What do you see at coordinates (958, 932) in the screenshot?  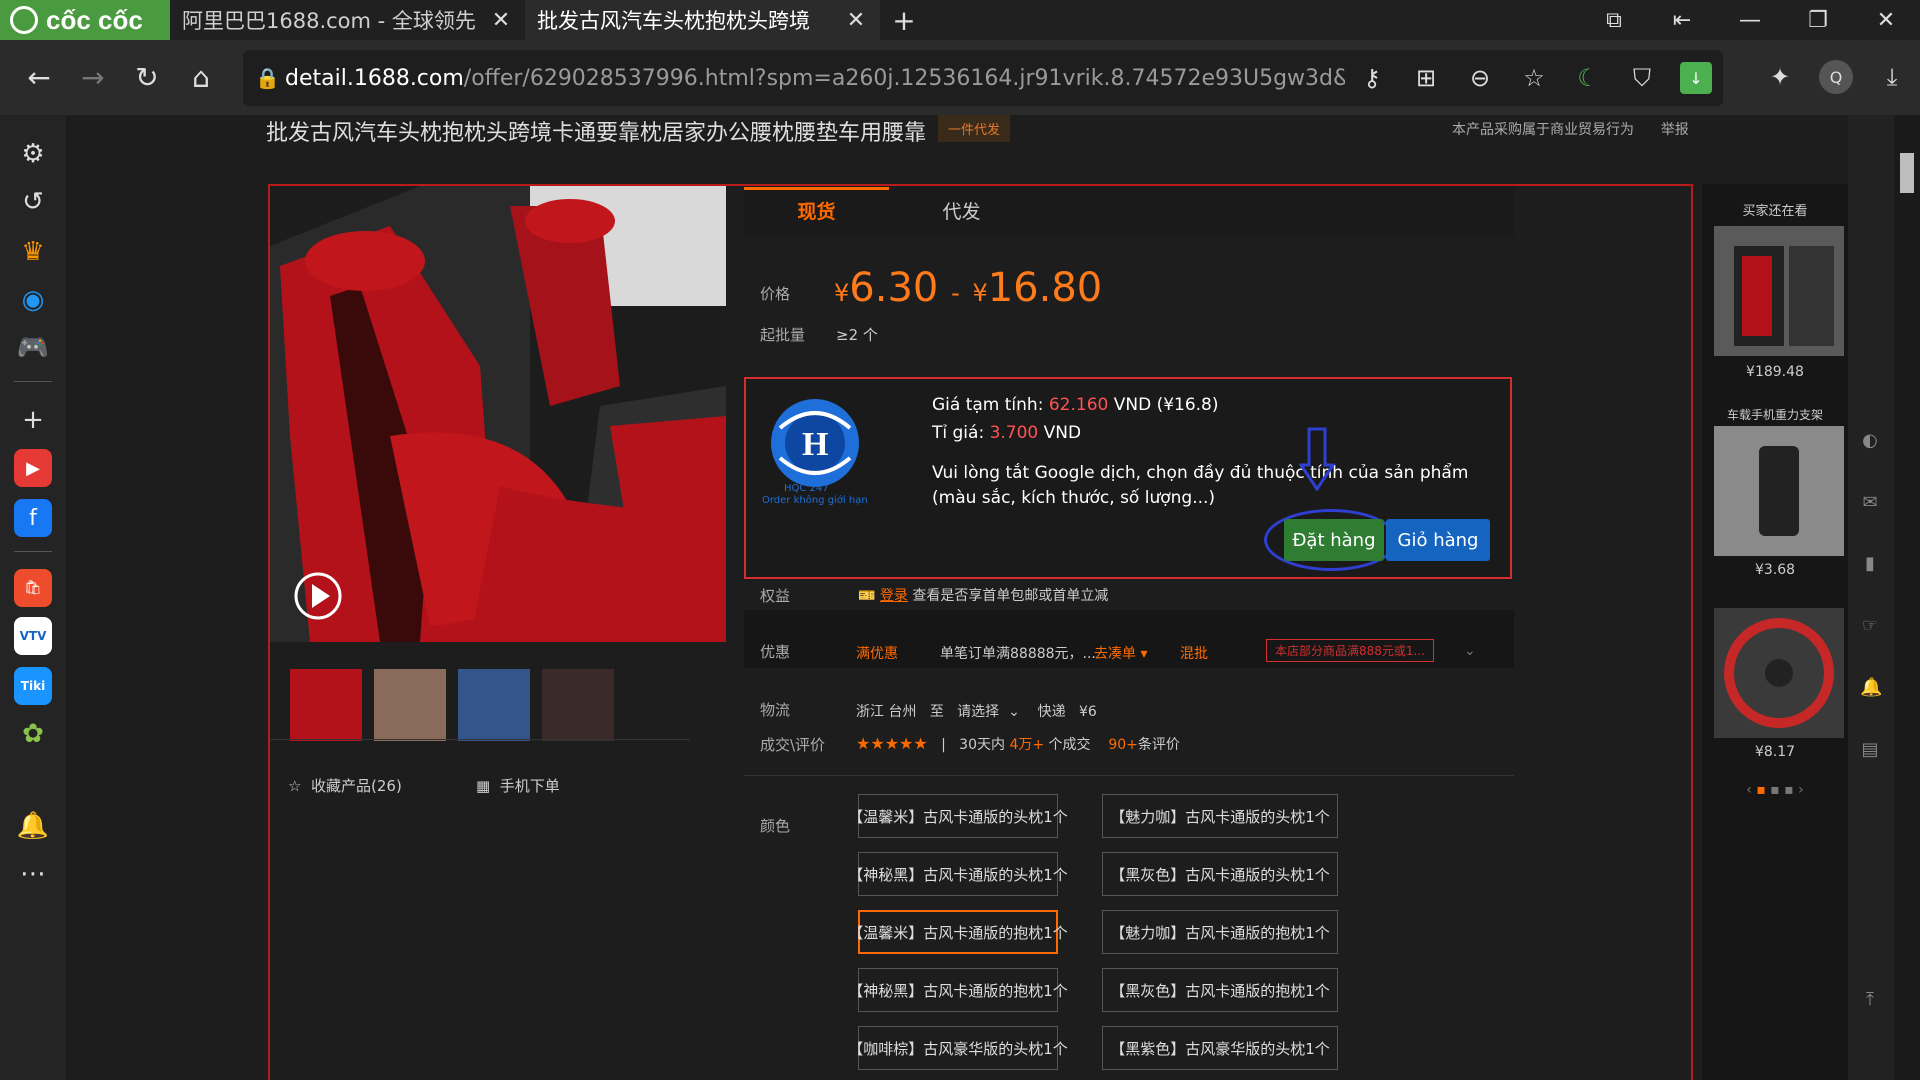 I see `color-option-selected: 【温馨米】古风卡通版的抱枕1个` at bounding box center [958, 932].